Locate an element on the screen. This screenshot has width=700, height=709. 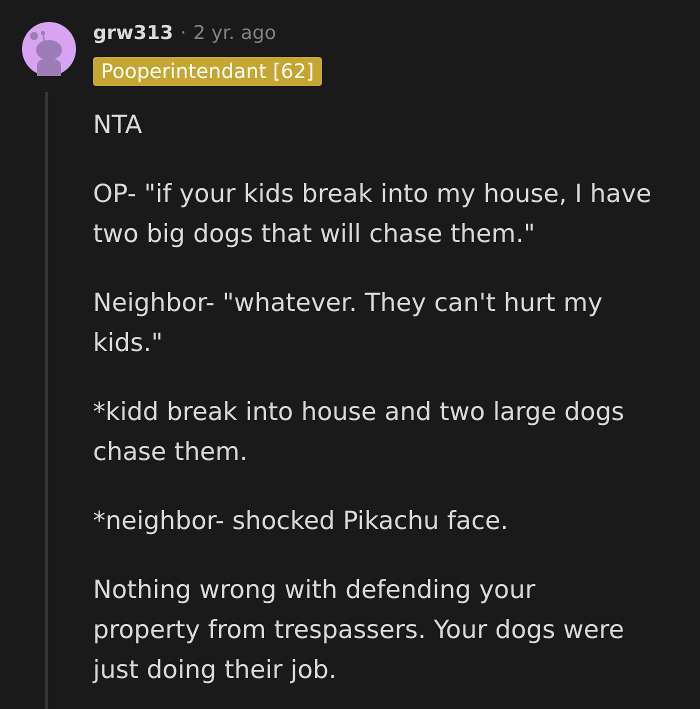
comment-paragraph: OP- "if your kids break into my house, I have two big dogs that will chase them." is located at coordinates (372, 214).